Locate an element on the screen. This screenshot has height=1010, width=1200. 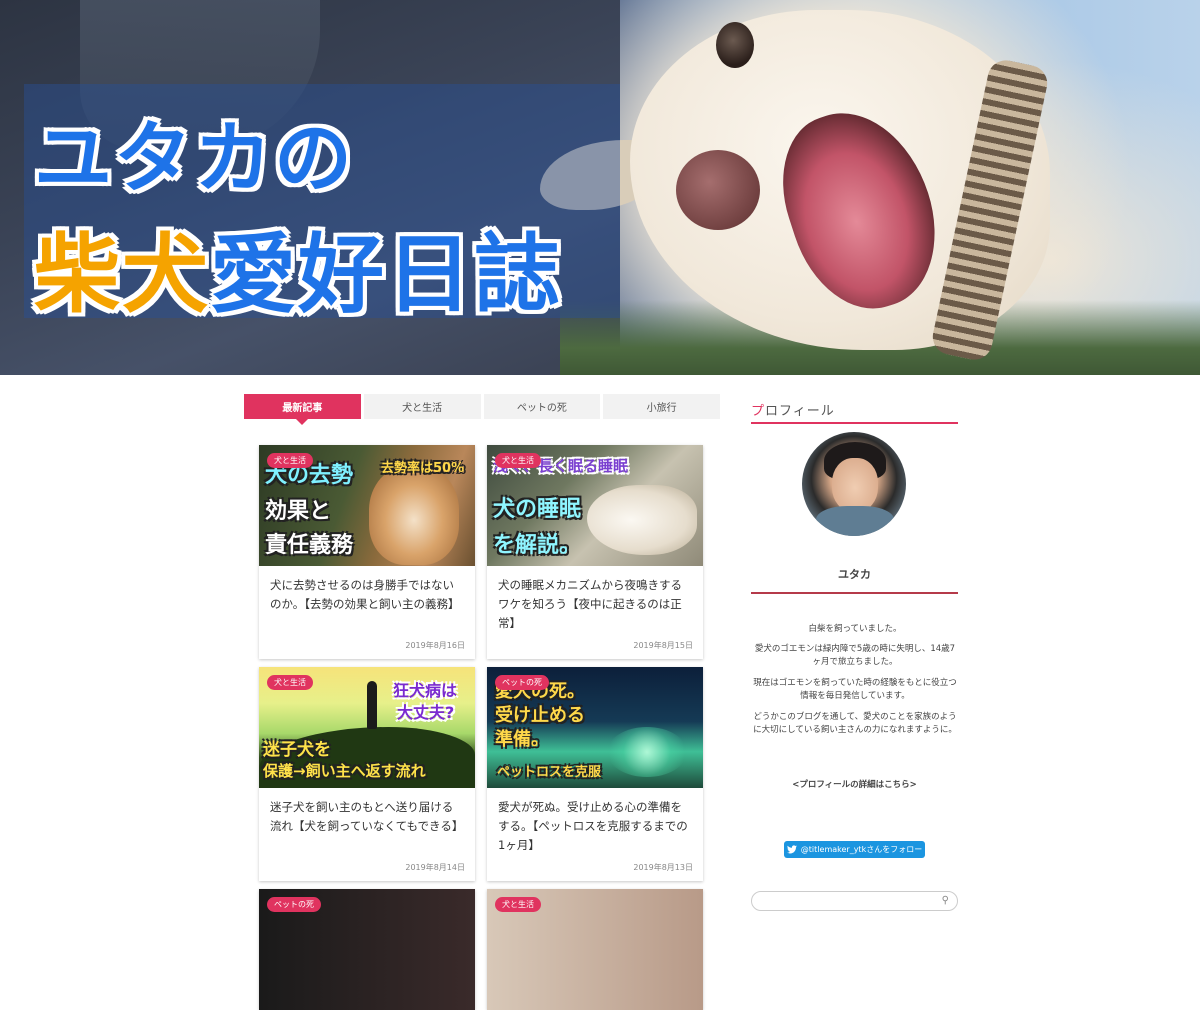
article-card: ペットの死 is located at coordinates (367, 949).